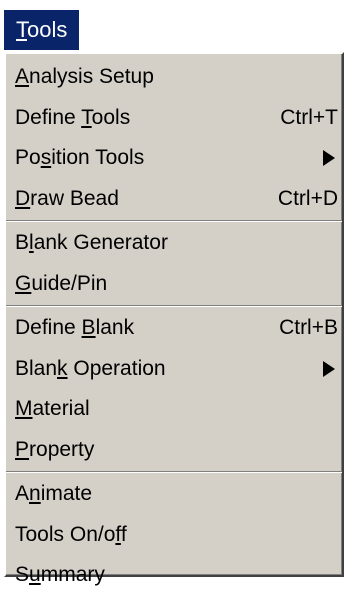  What do you see at coordinates (22, 449) in the screenshot?
I see `menu-item-mnemonic: P` at bounding box center [22, 449].